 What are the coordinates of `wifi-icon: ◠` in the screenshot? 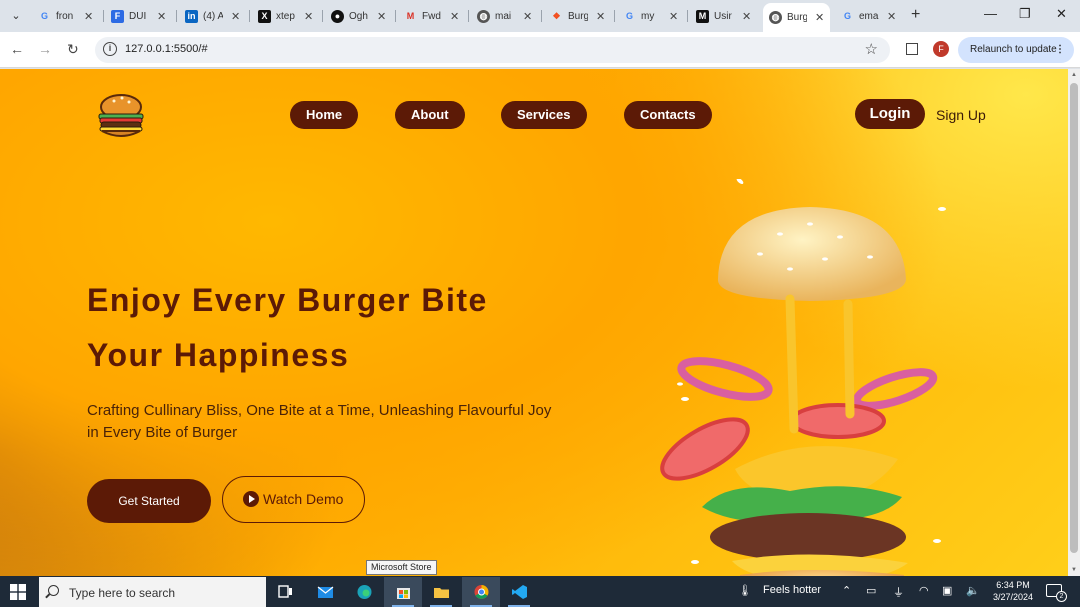 It's located at (924, 590).